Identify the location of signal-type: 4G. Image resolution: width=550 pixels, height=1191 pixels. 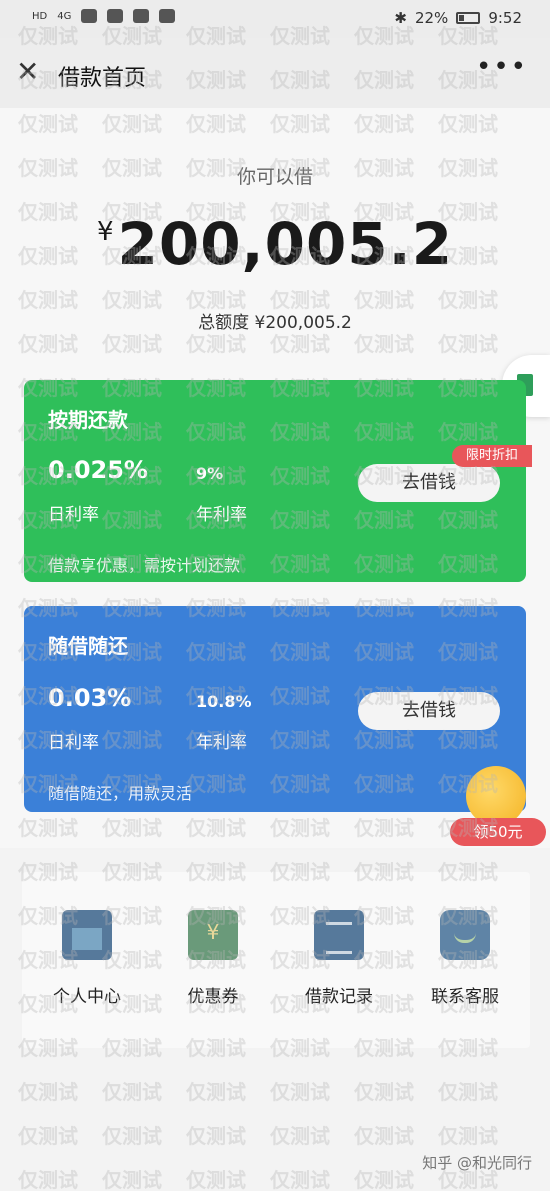
(64, 16).